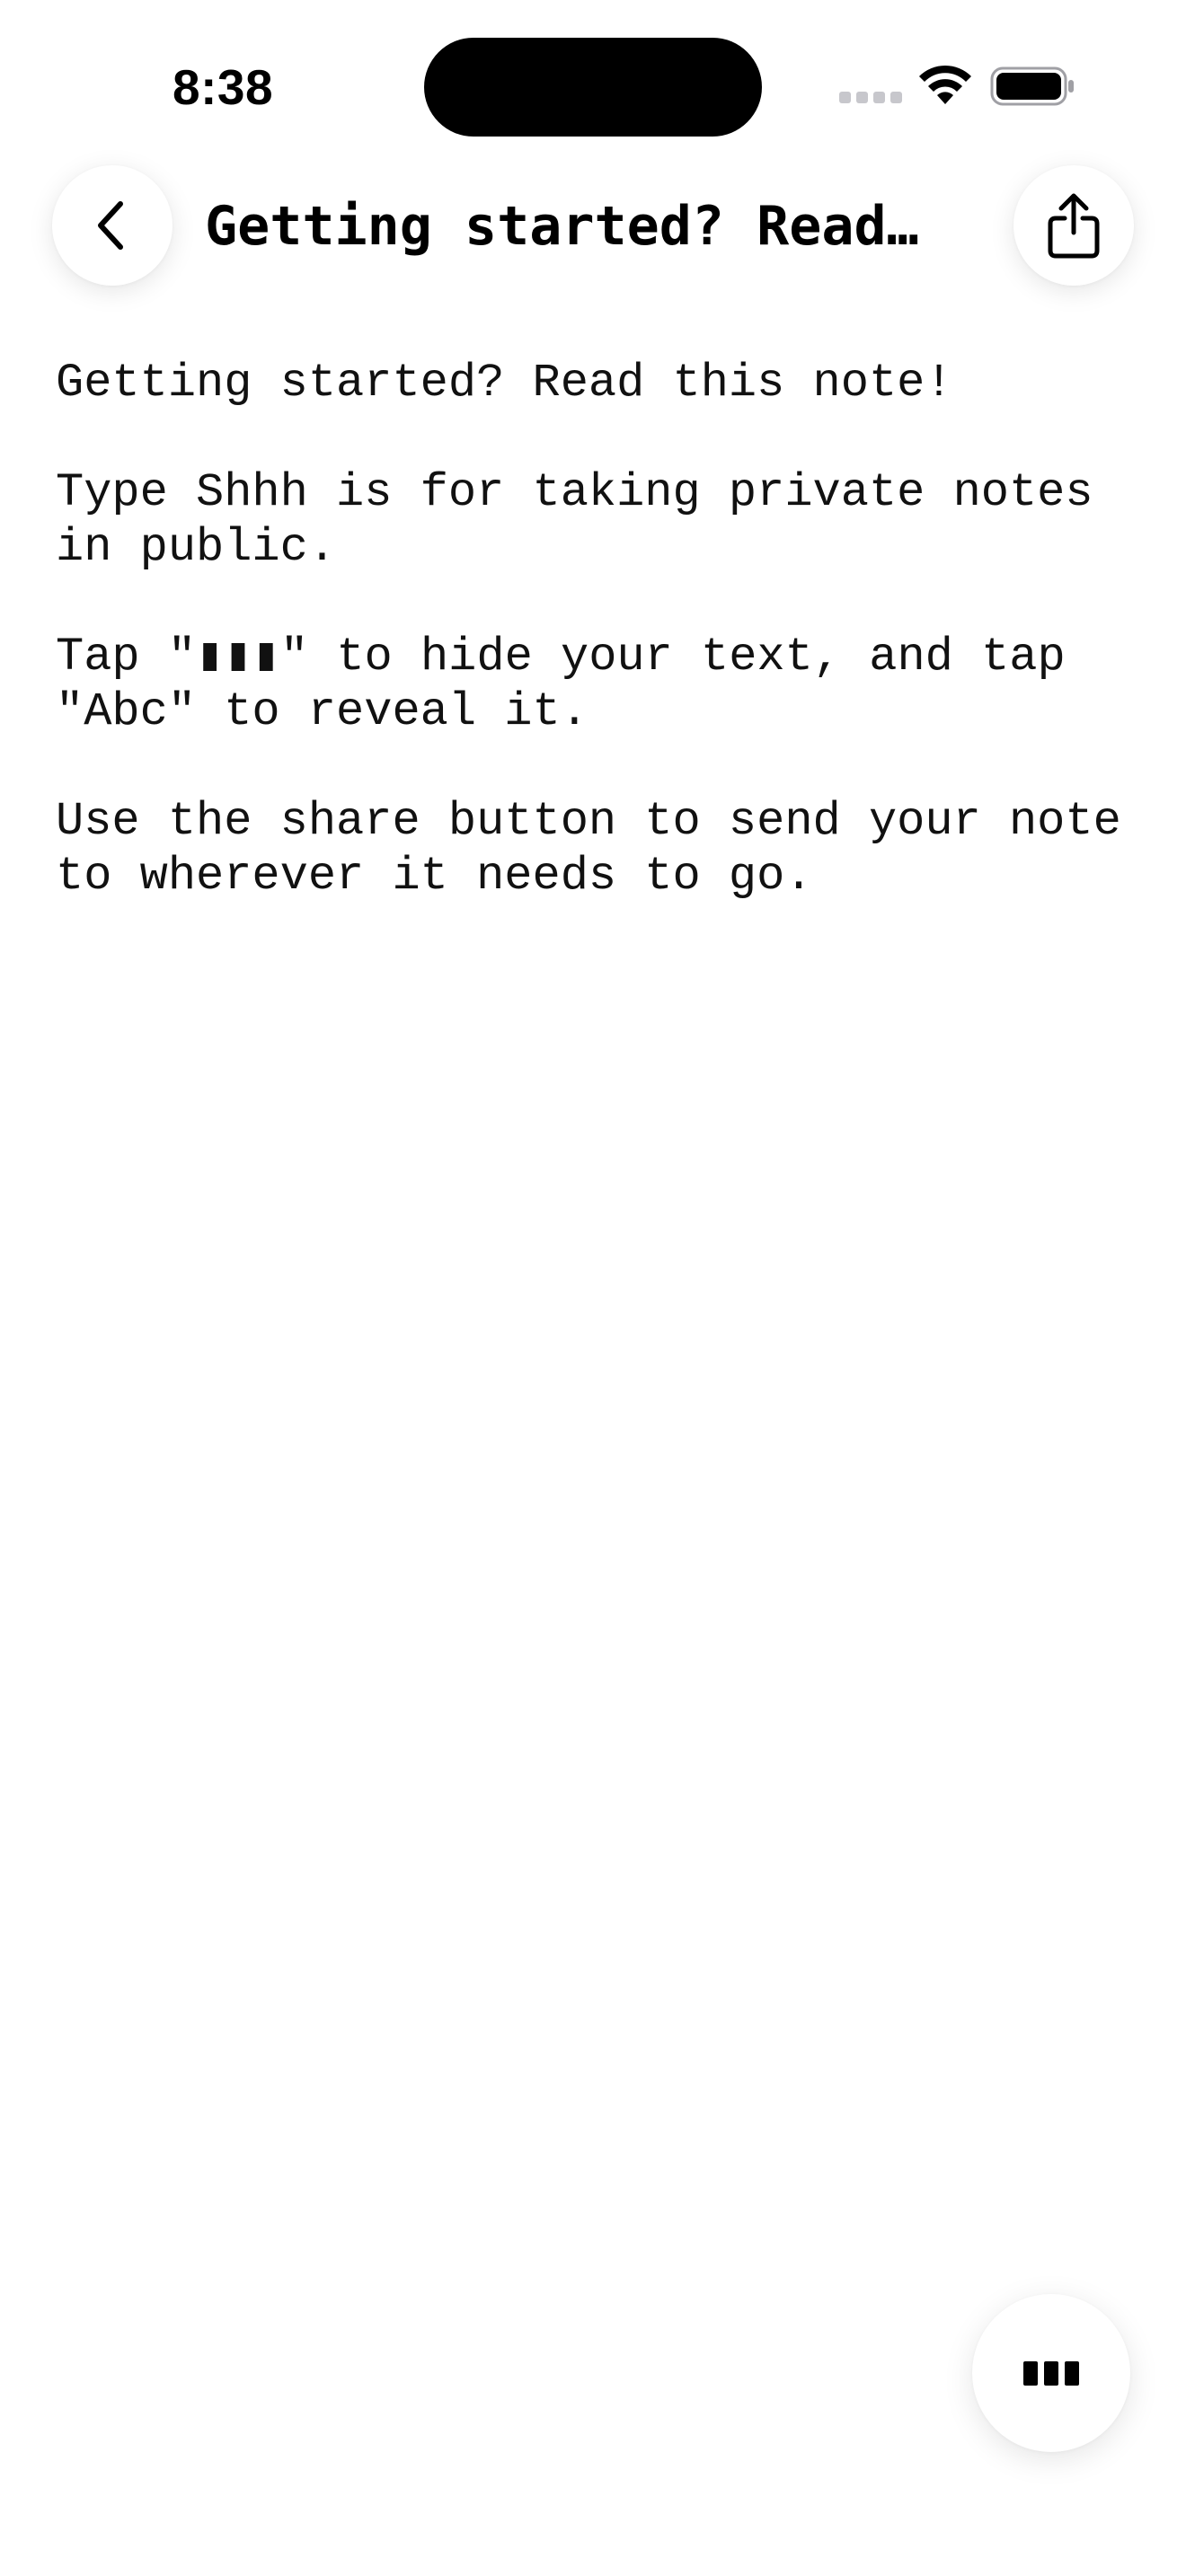 Image resolution: width=1186 pixels, height=2576 pixels. What do you see at coordinates (504, 383) in the screenshot?
I see `note-paragraph: Getting started? Read this note!` at bounding box center [504, 383].